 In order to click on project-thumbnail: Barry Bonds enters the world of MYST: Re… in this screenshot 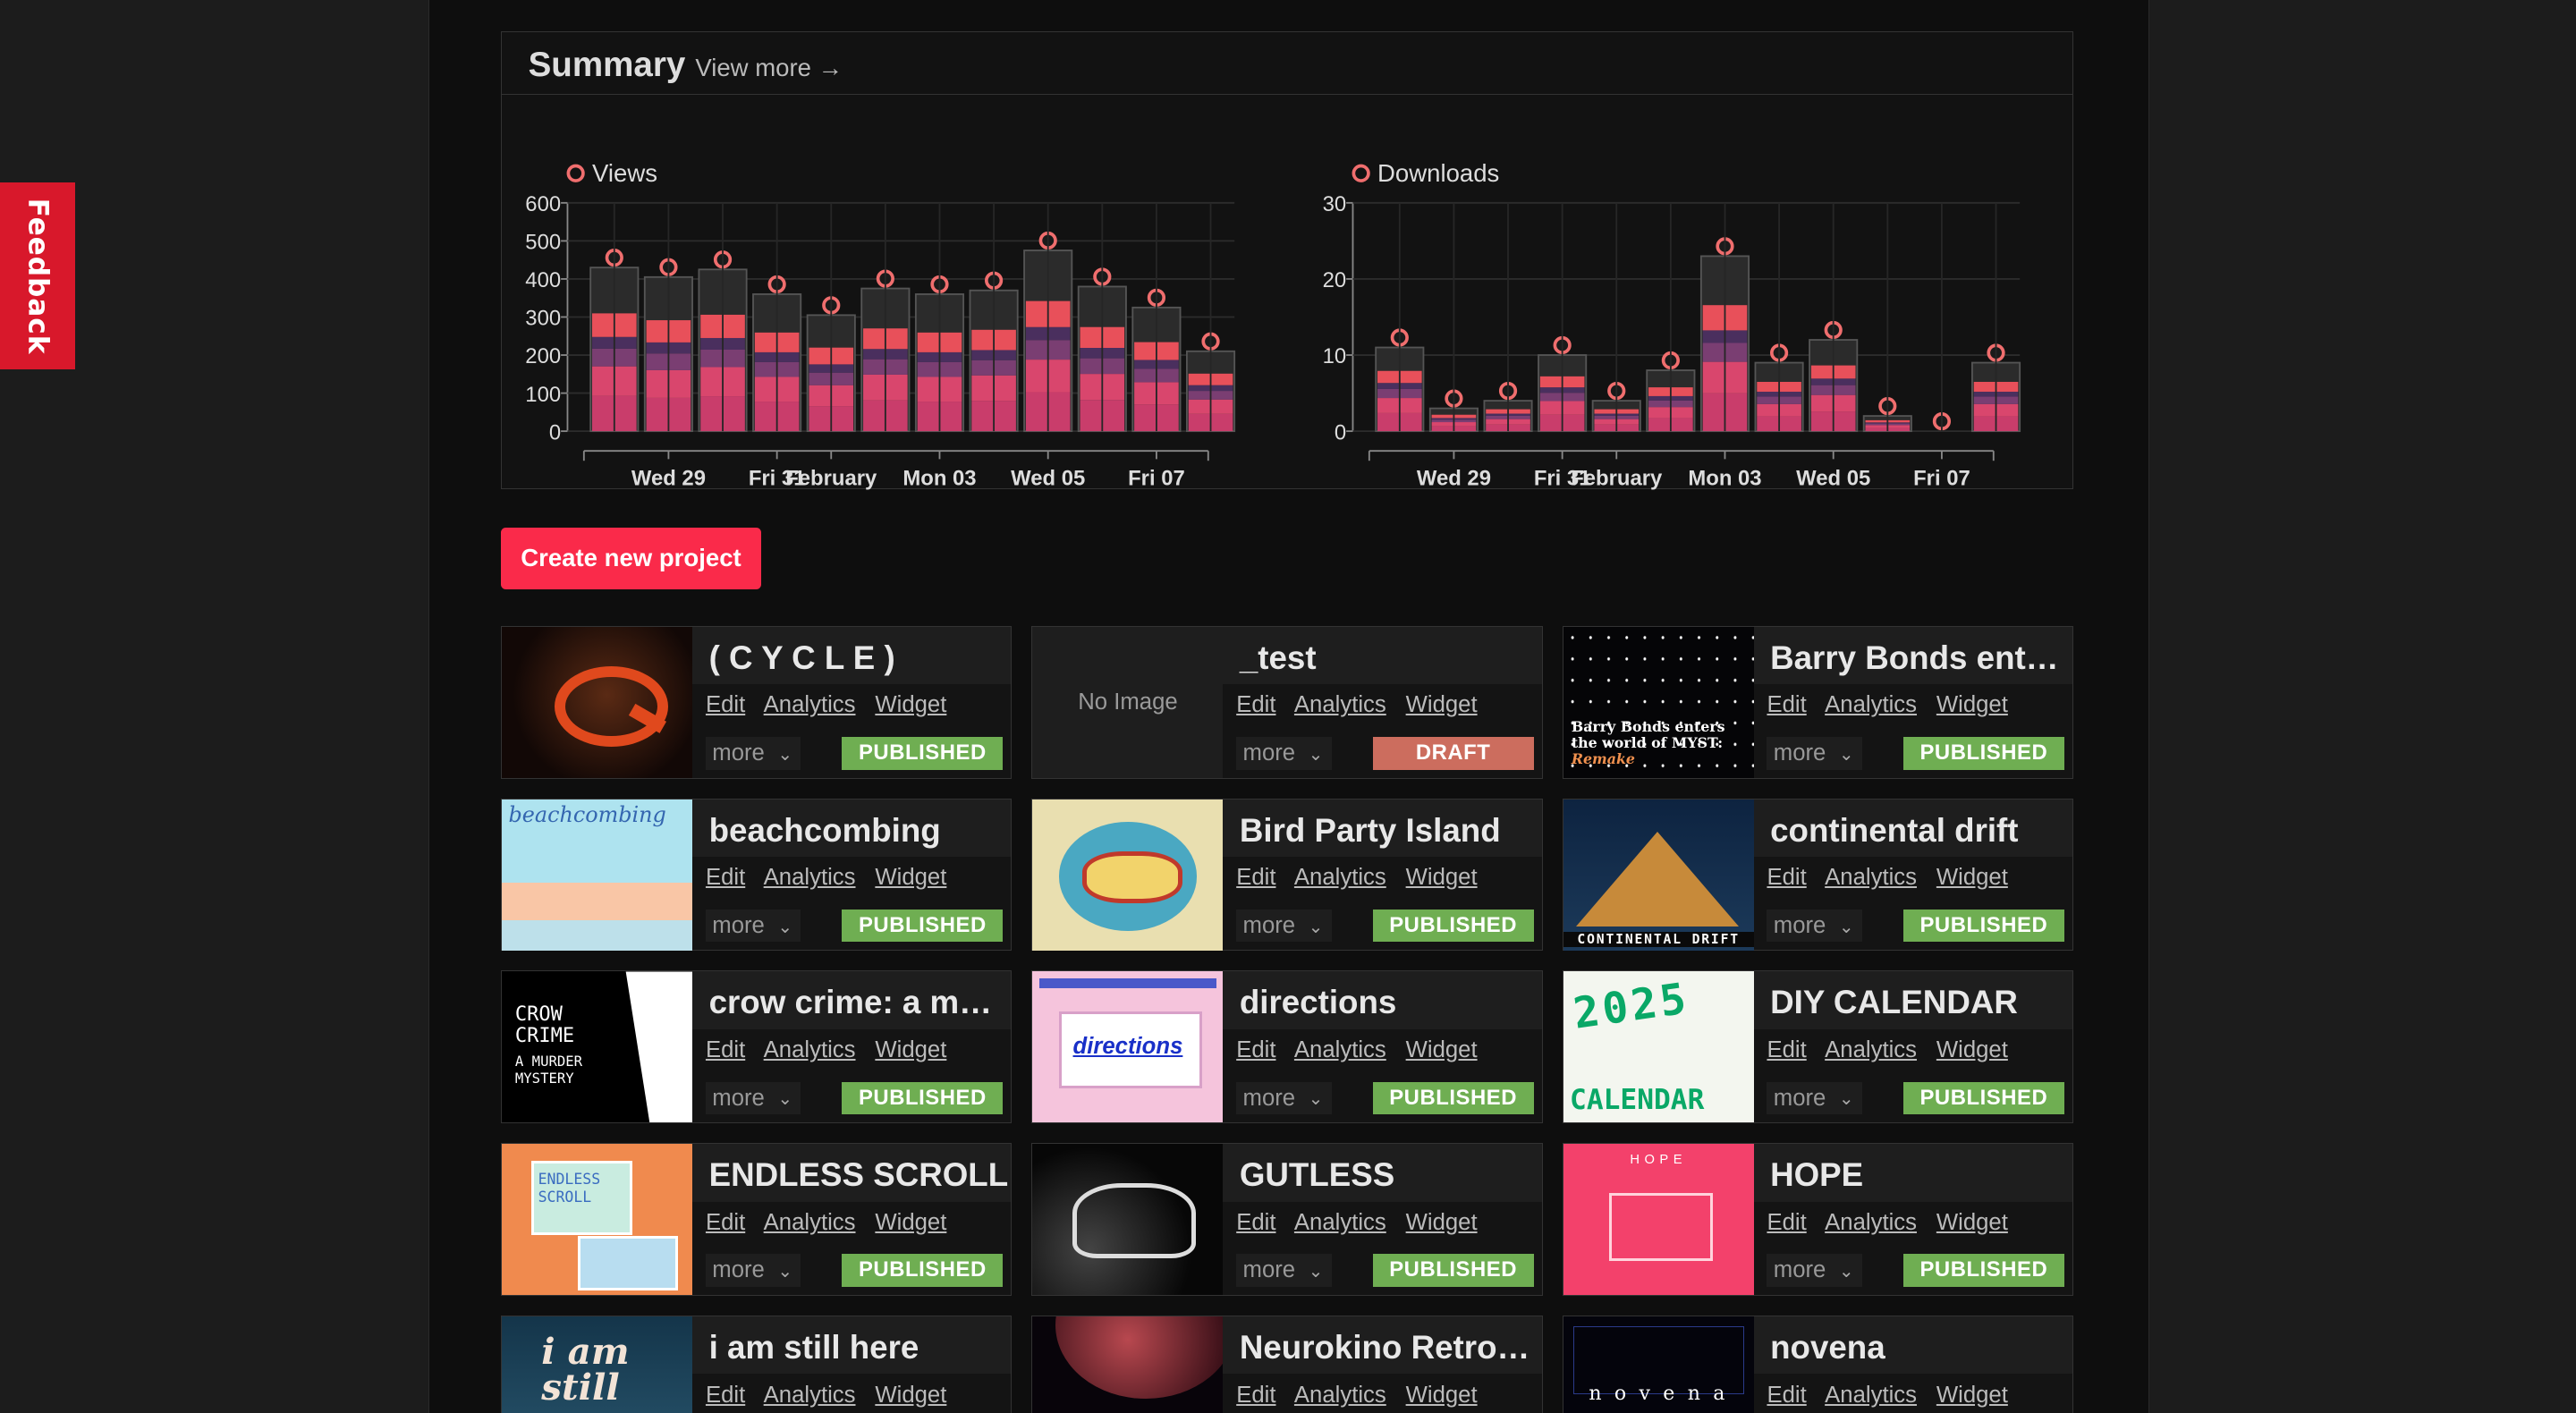, I will do `click(1658, 702)`.